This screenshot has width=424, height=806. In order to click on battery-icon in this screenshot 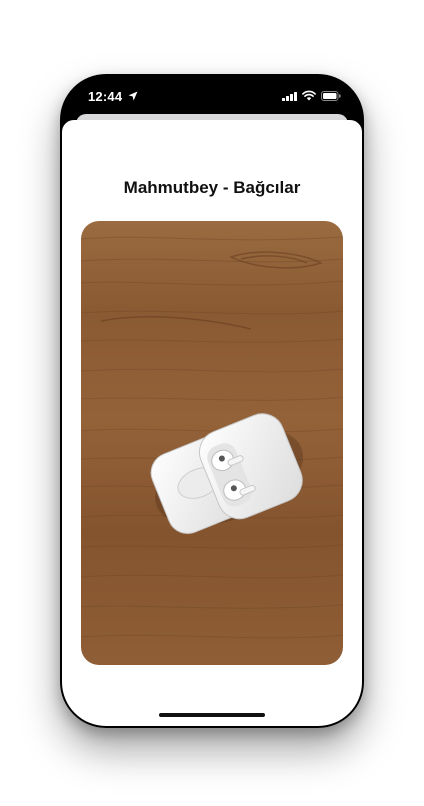, I will do `click(331, 96)`.